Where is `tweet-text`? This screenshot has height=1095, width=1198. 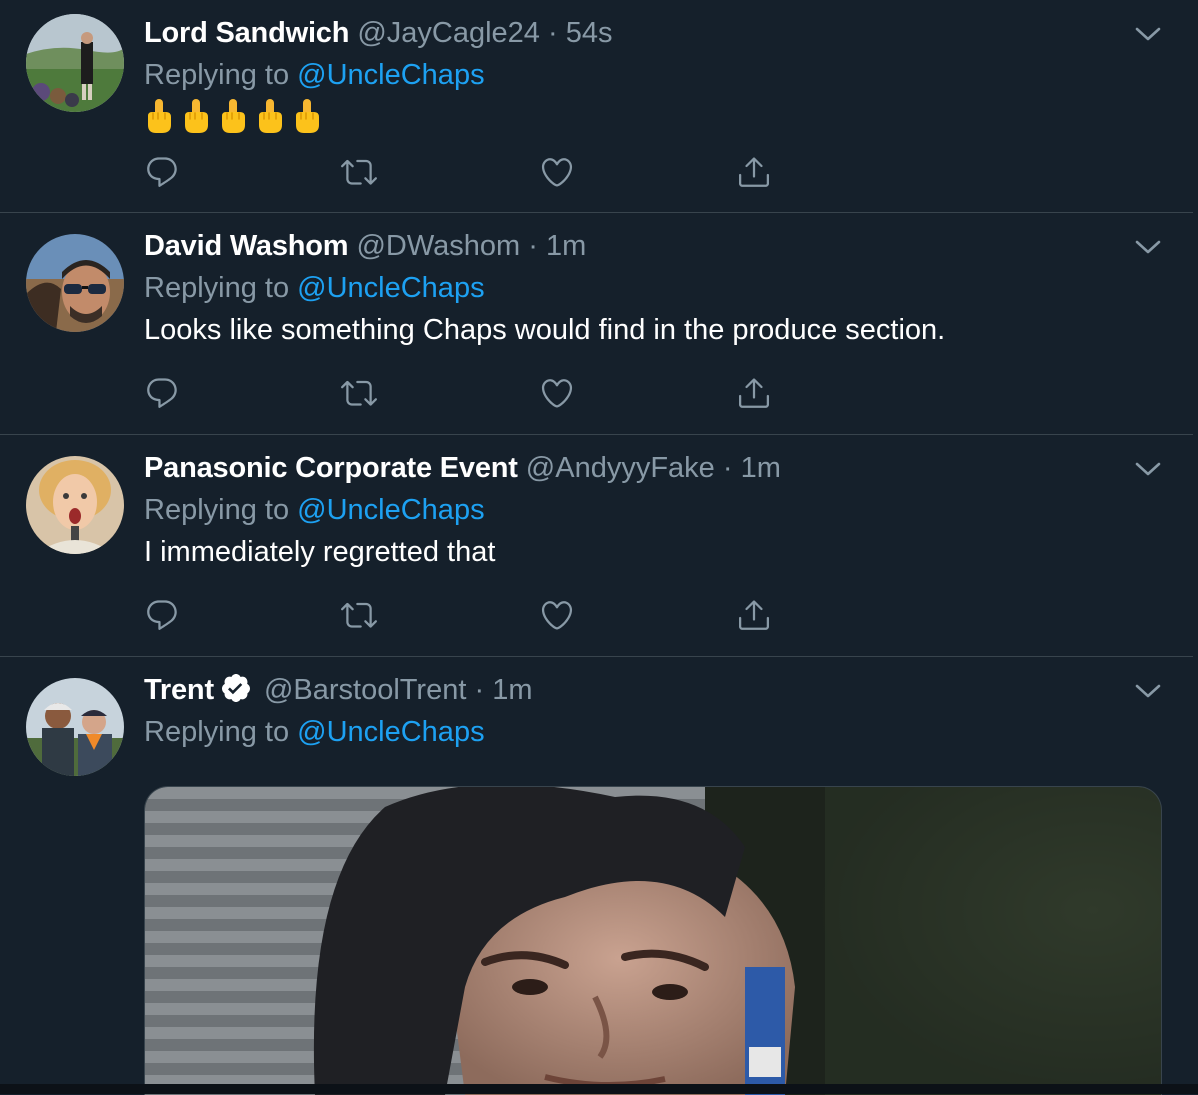
tweet-text is located at coordinates (233, 116).